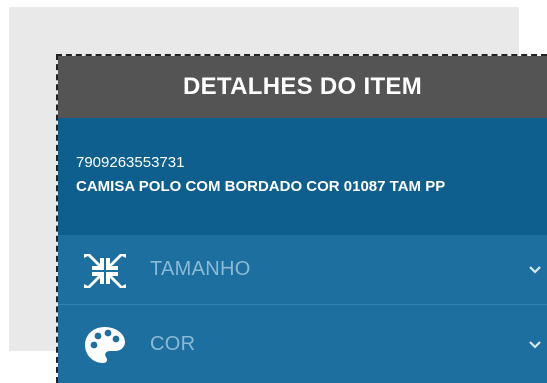 Image resolution: width=547 pixels, height=383 pixels. I want to click on color-label: COR, so click(173, 344).